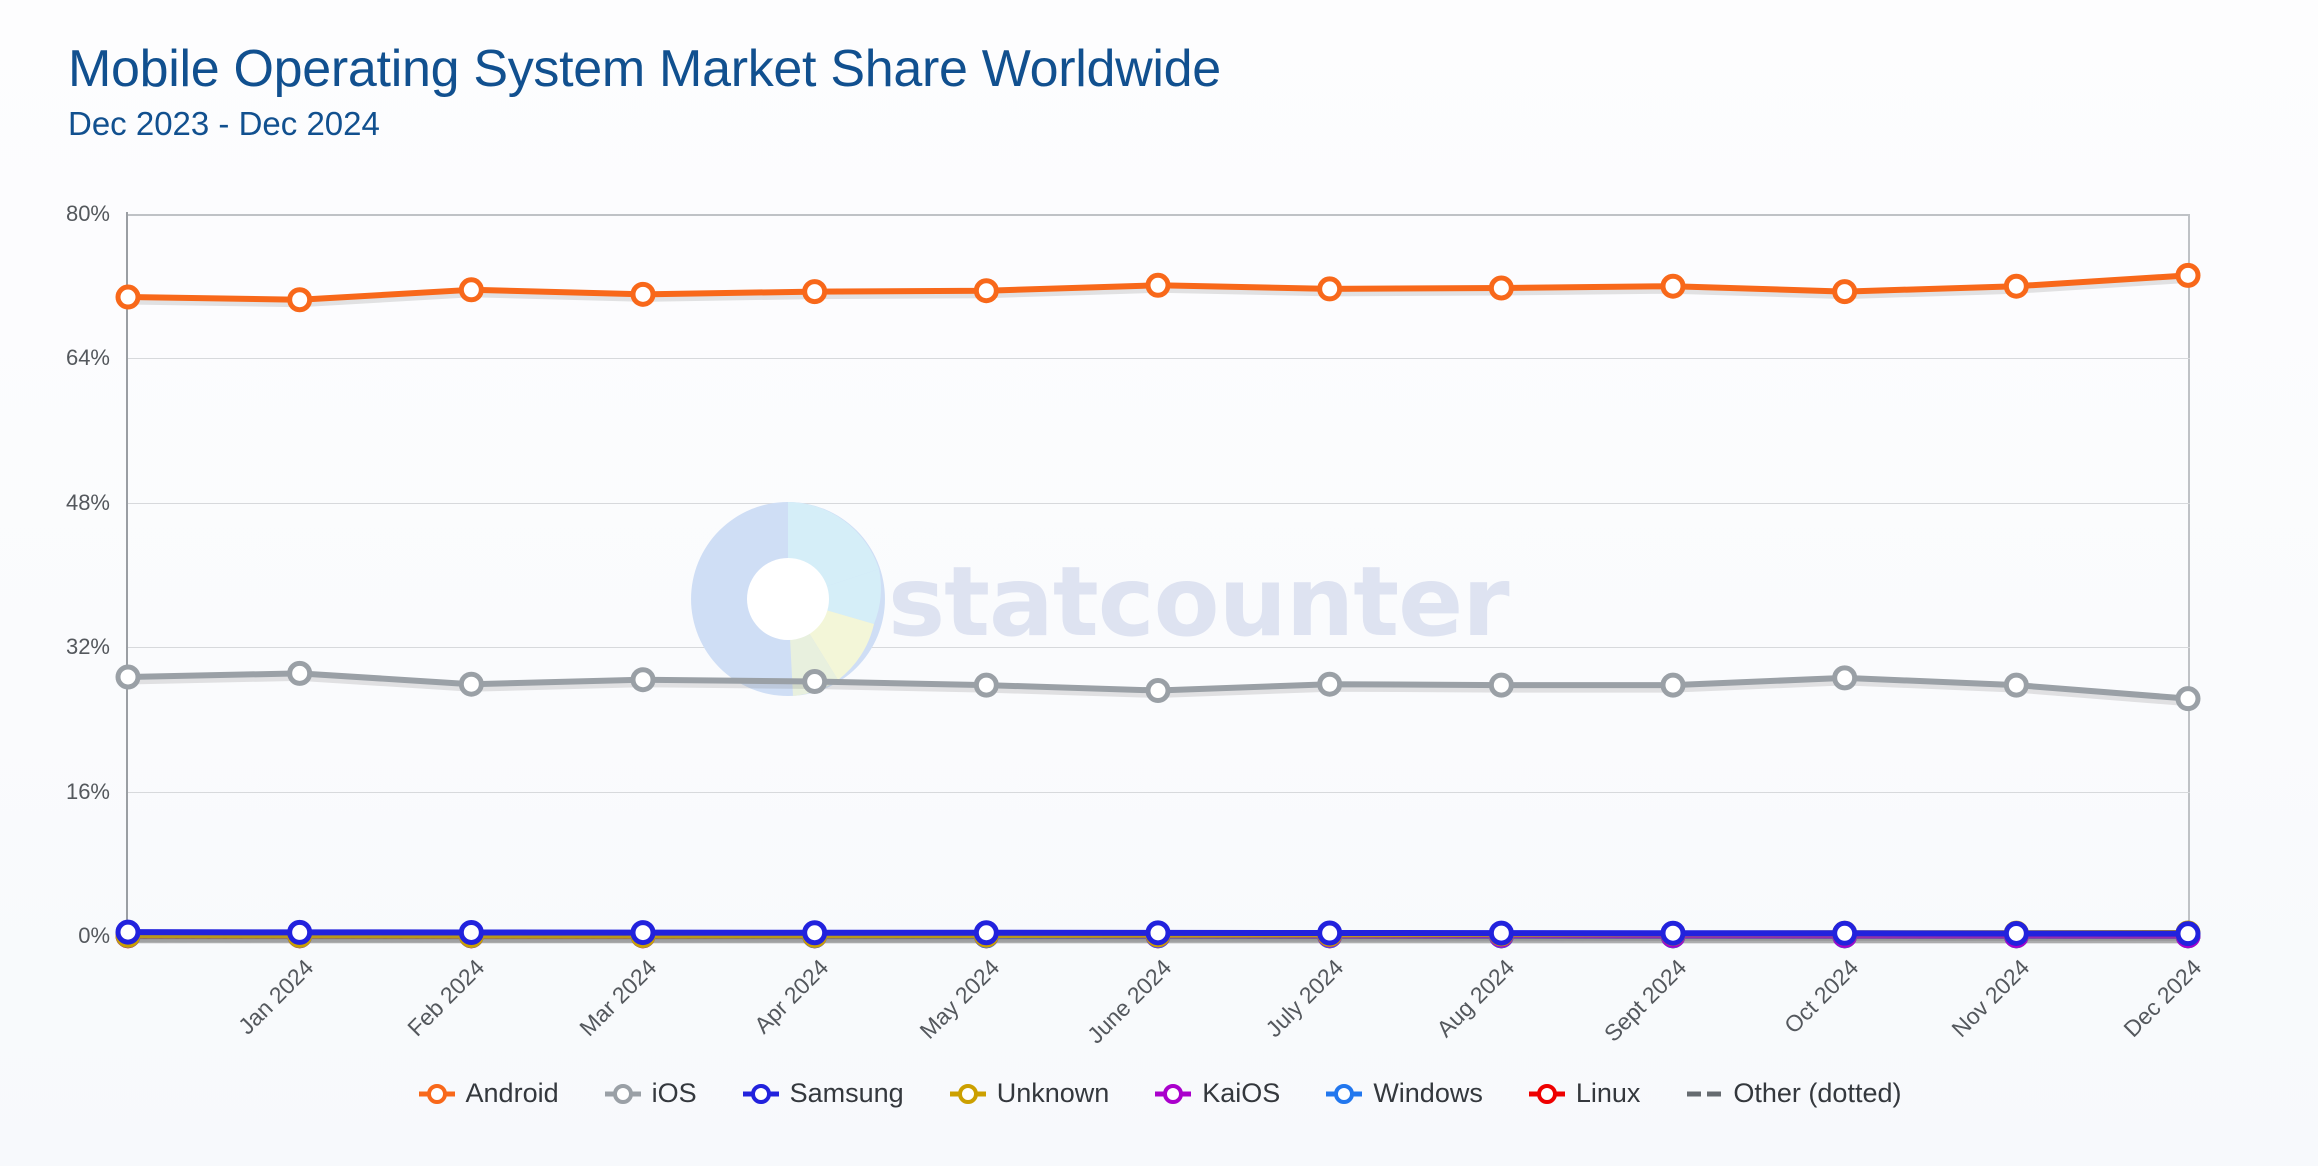 The width and height of the screenshot is (2318, 1166). I want to click on legend-label: KaiOS, so click(1241, 1093).